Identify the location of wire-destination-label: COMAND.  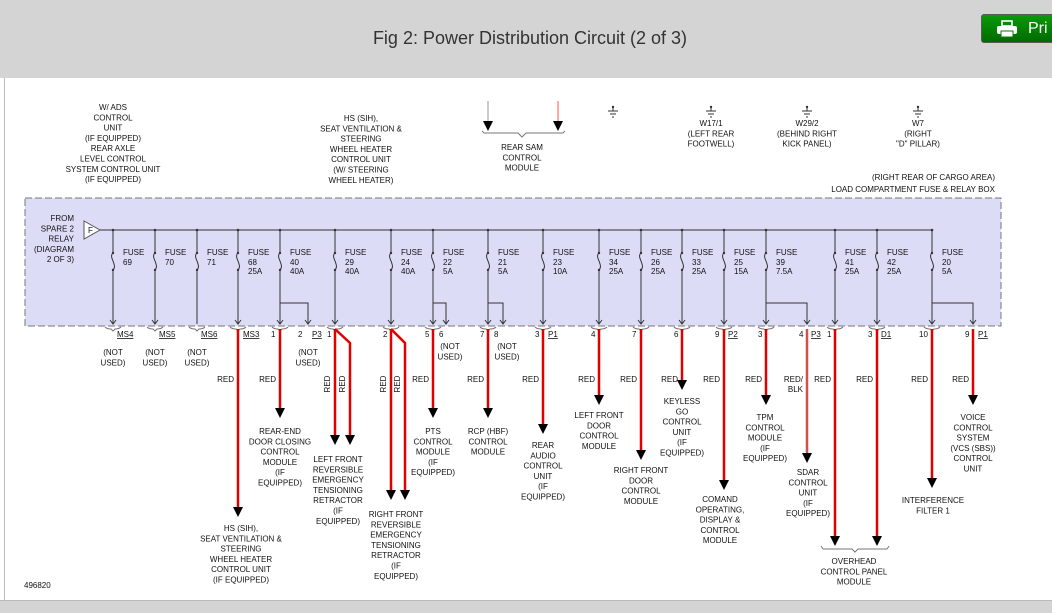
(720, 499).